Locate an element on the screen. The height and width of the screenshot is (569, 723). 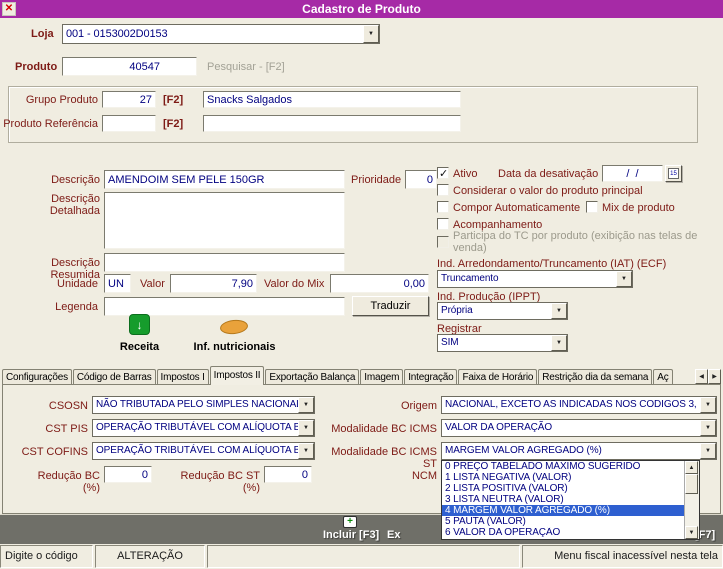
data-desativacao-input is located at coordinates (632, 173).